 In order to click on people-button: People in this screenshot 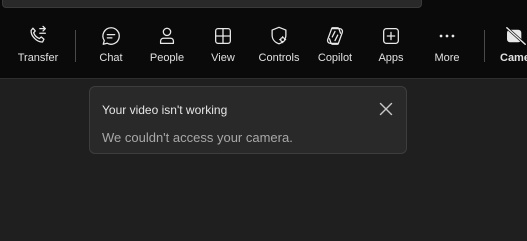, I will do `click(167, 48)`.